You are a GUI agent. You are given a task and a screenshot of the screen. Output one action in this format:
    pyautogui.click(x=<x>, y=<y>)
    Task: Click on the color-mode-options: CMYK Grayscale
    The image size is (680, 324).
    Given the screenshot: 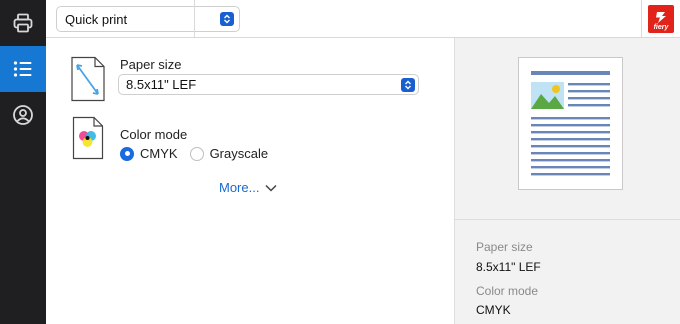 What is the action you would take?
    pyautogui.click(x=200, y=153)
    